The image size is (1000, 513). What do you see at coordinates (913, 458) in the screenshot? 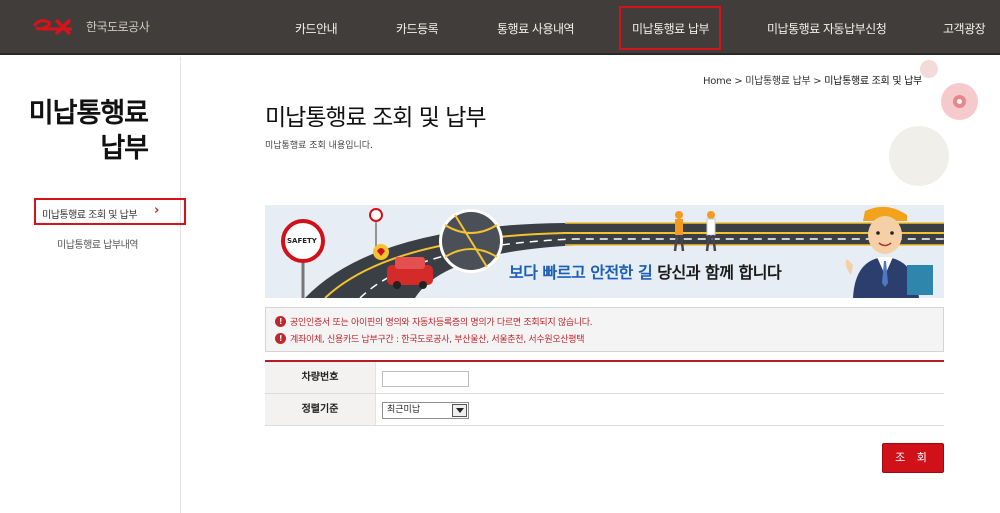
I see `search-button: 조 회` at bounding box center [913, 458].